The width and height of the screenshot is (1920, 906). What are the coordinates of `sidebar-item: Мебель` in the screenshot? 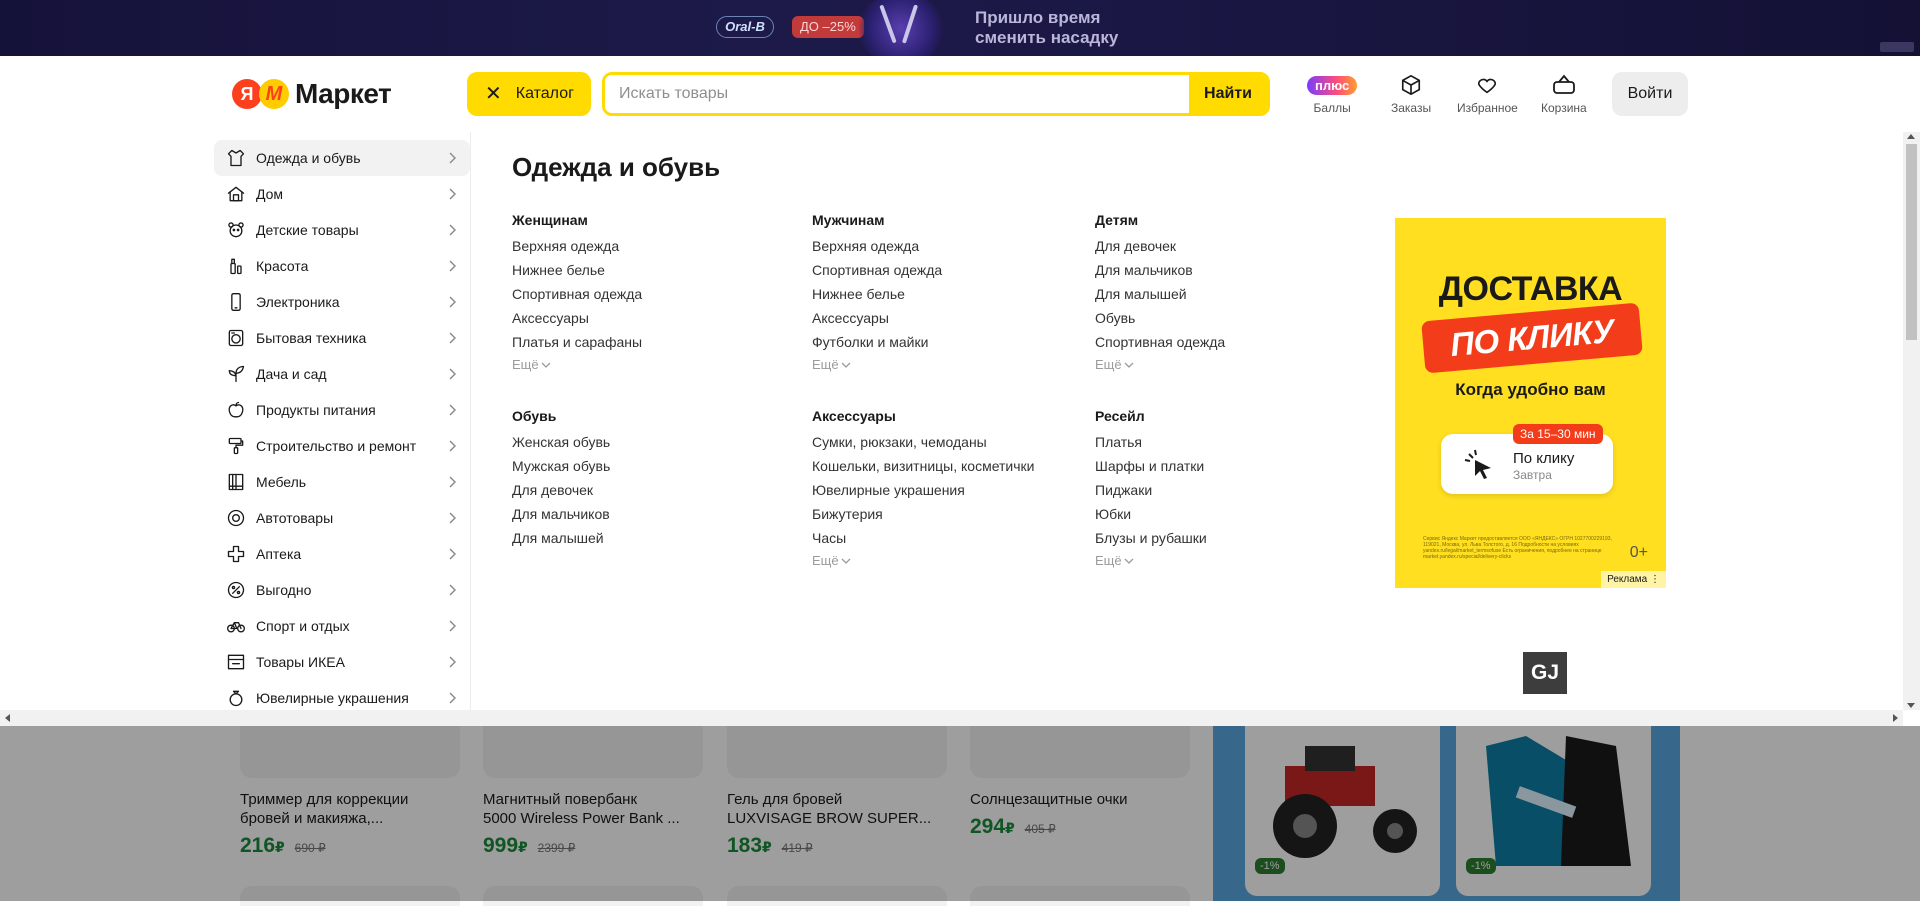 It's located at (342, 482).